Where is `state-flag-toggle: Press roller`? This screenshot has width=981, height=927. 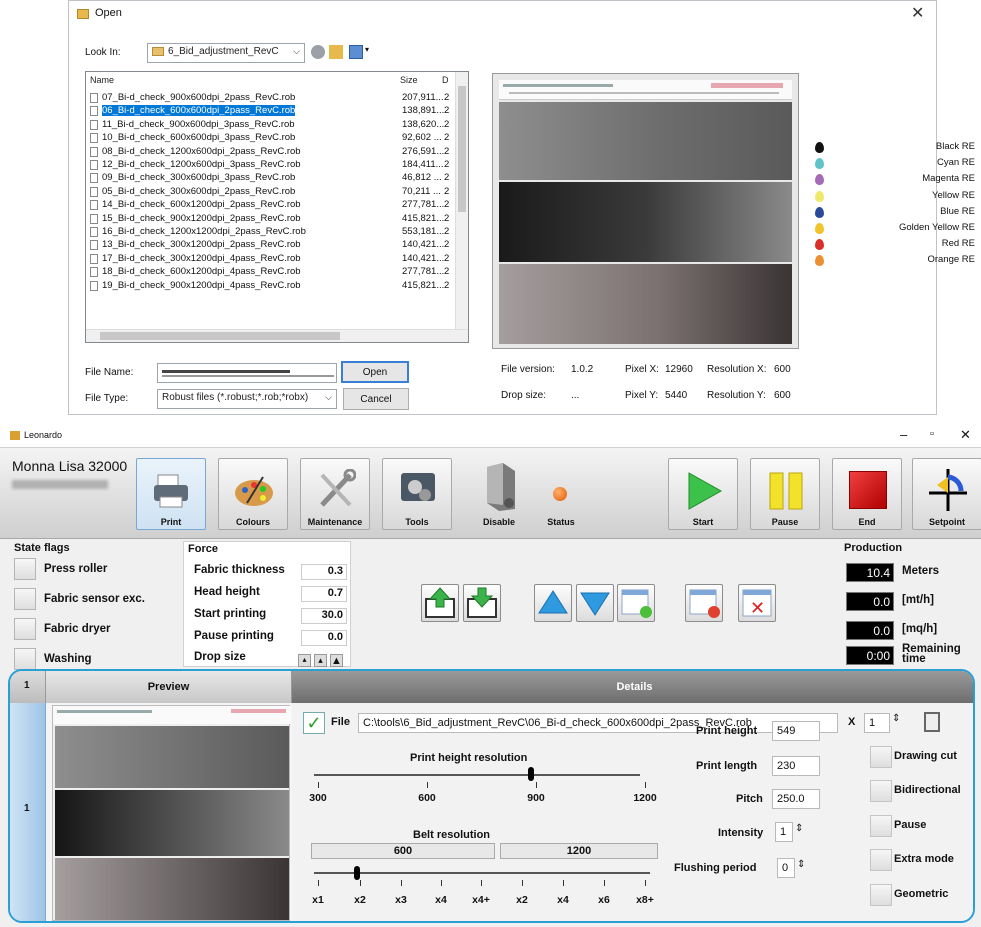
state-flag-toggle: Press roller is located at coordinates (94, 569).